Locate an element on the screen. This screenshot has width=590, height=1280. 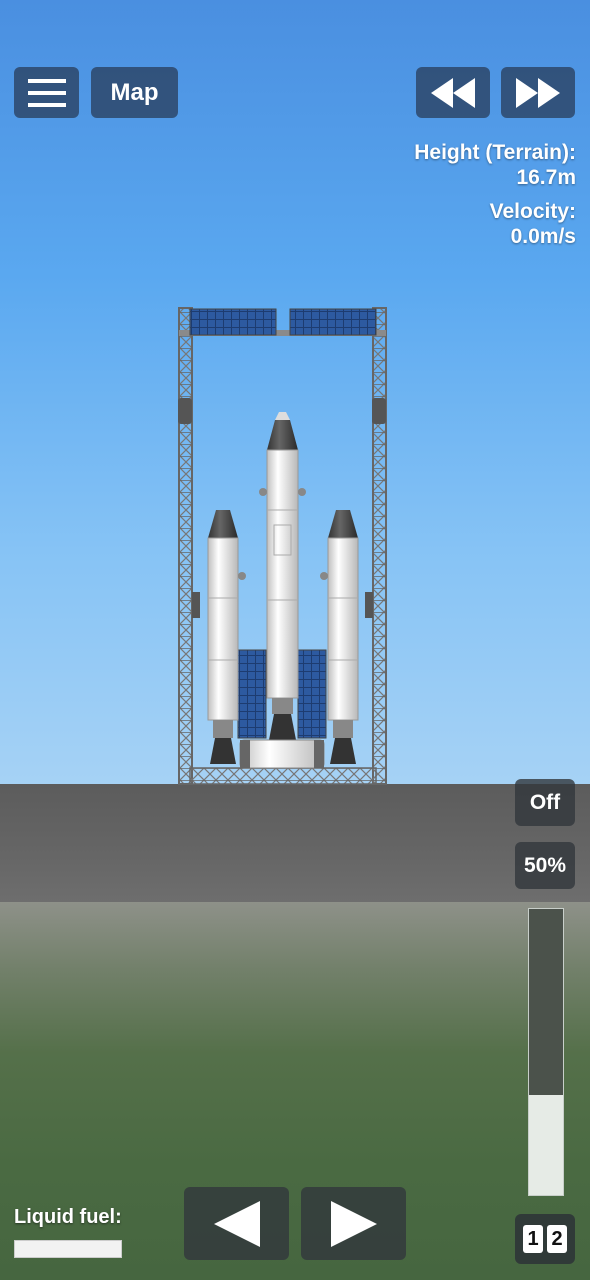
map-button: Map is located at coordinates (134, 92).